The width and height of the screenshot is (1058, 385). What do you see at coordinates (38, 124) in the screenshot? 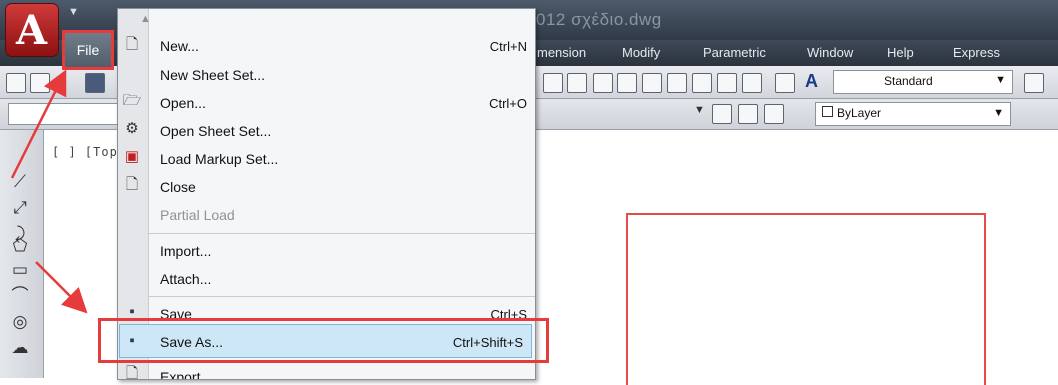
I see `arrow-to-file-button` at bounding box center [38, 124].